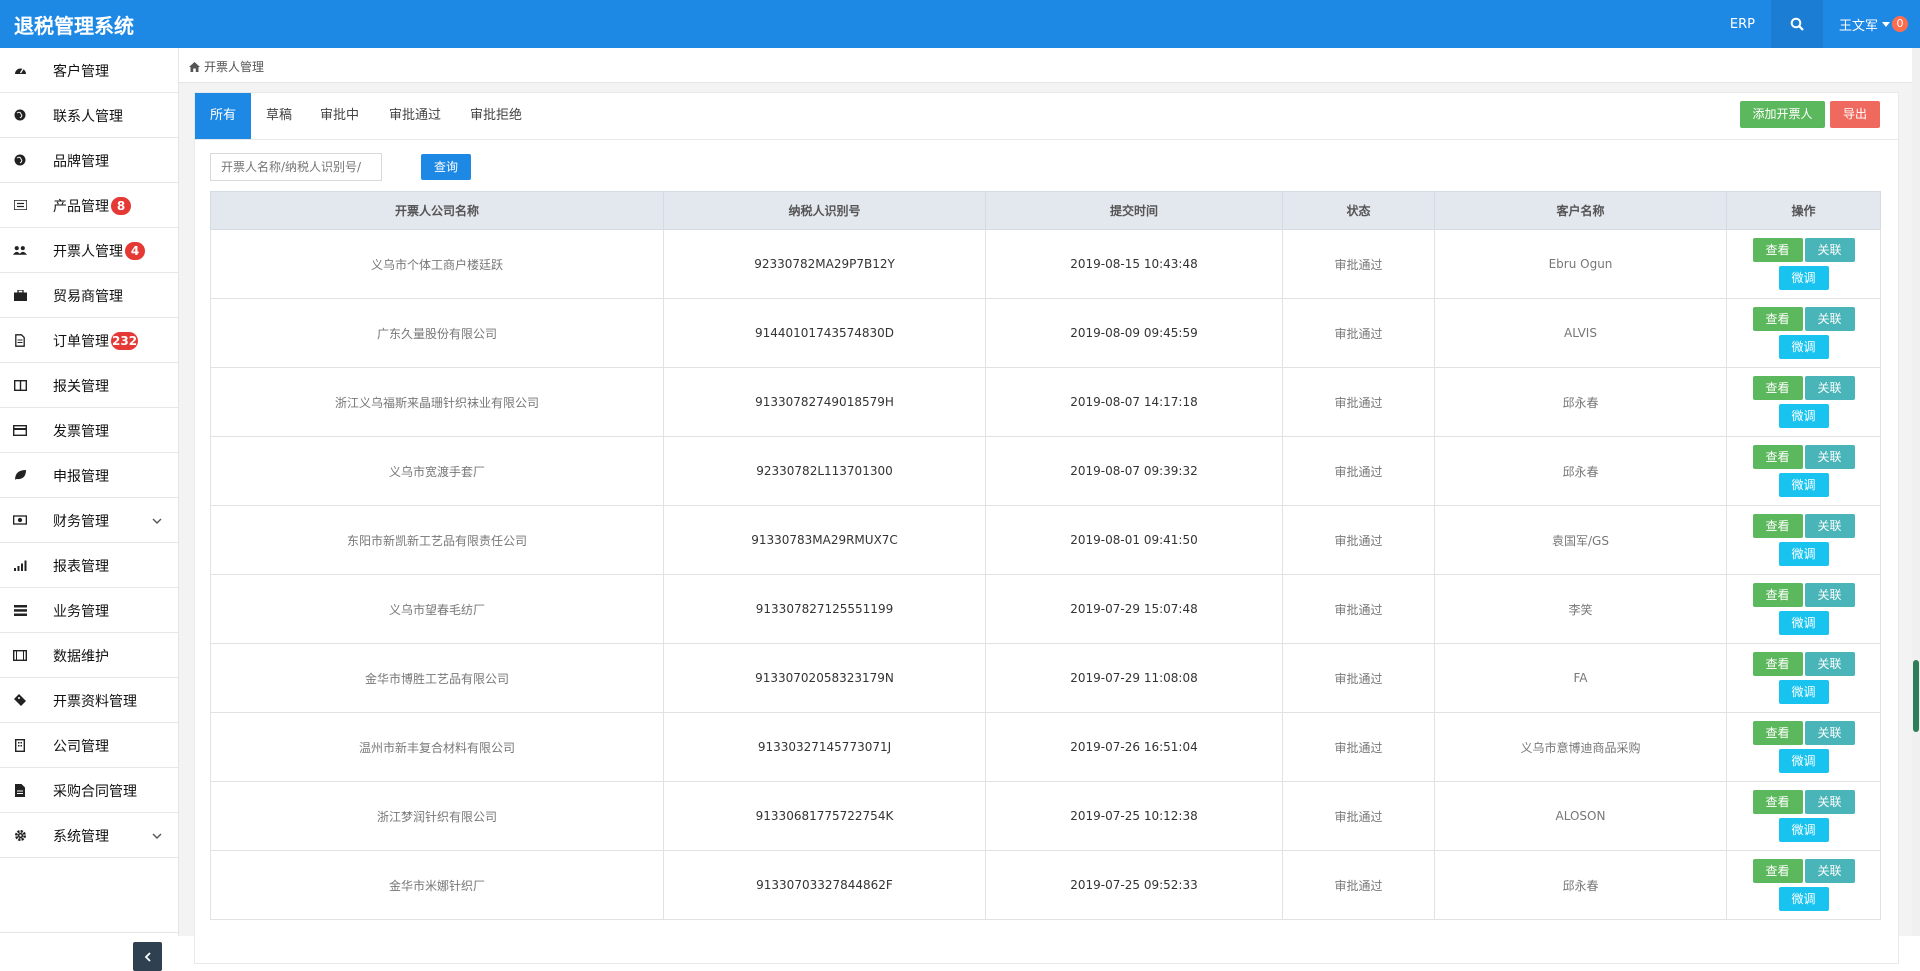 The height and width of the screenshot is (971, 1920). What do you see at coordinates (20, 520) in the screenshot?
I see `money-icon` at bounding box center [20, 520].